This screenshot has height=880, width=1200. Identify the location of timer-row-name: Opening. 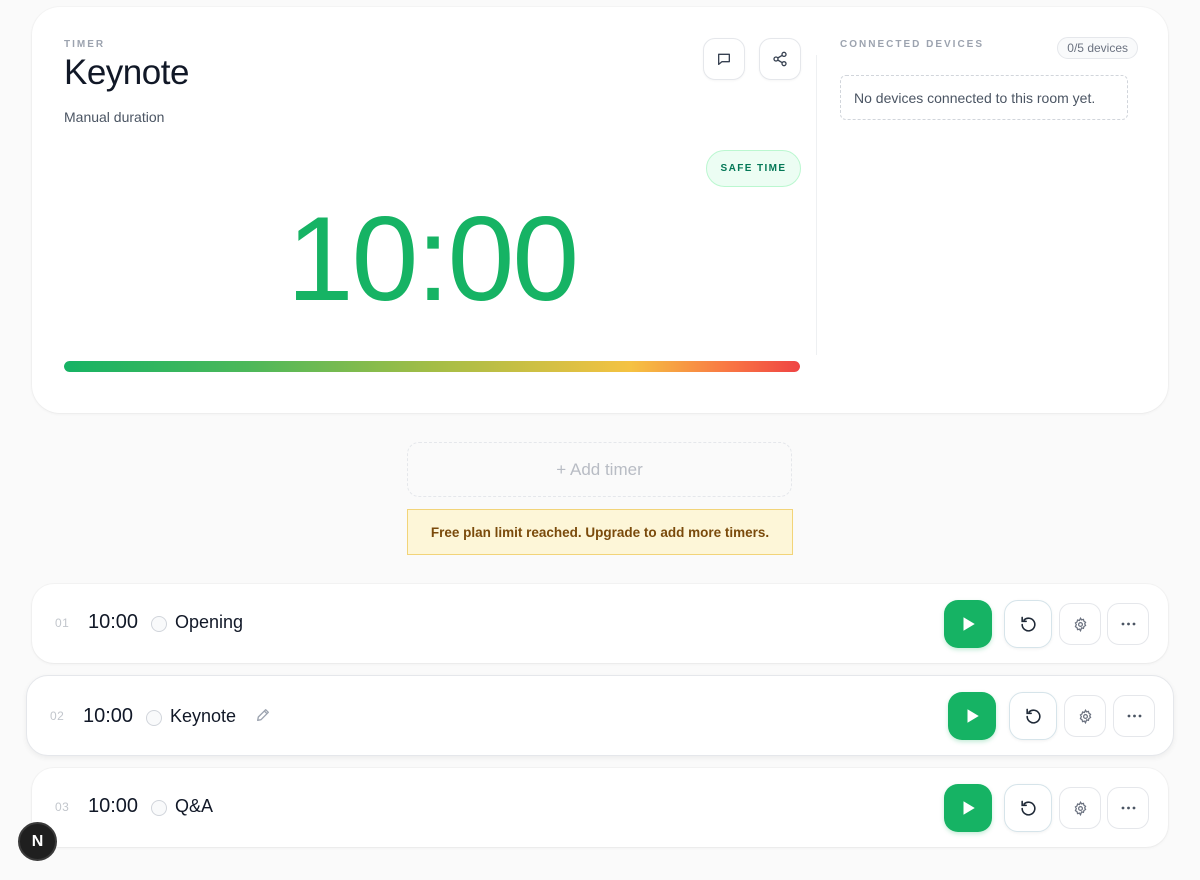
(209, 622).